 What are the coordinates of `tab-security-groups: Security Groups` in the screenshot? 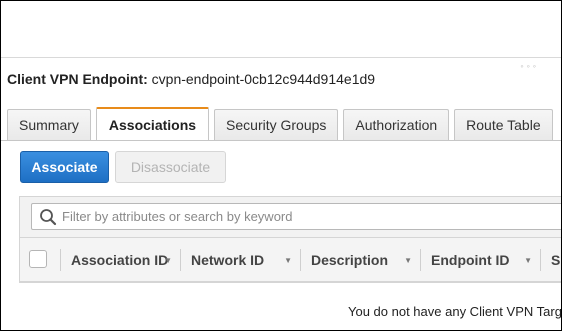 It's located at (276, 124).